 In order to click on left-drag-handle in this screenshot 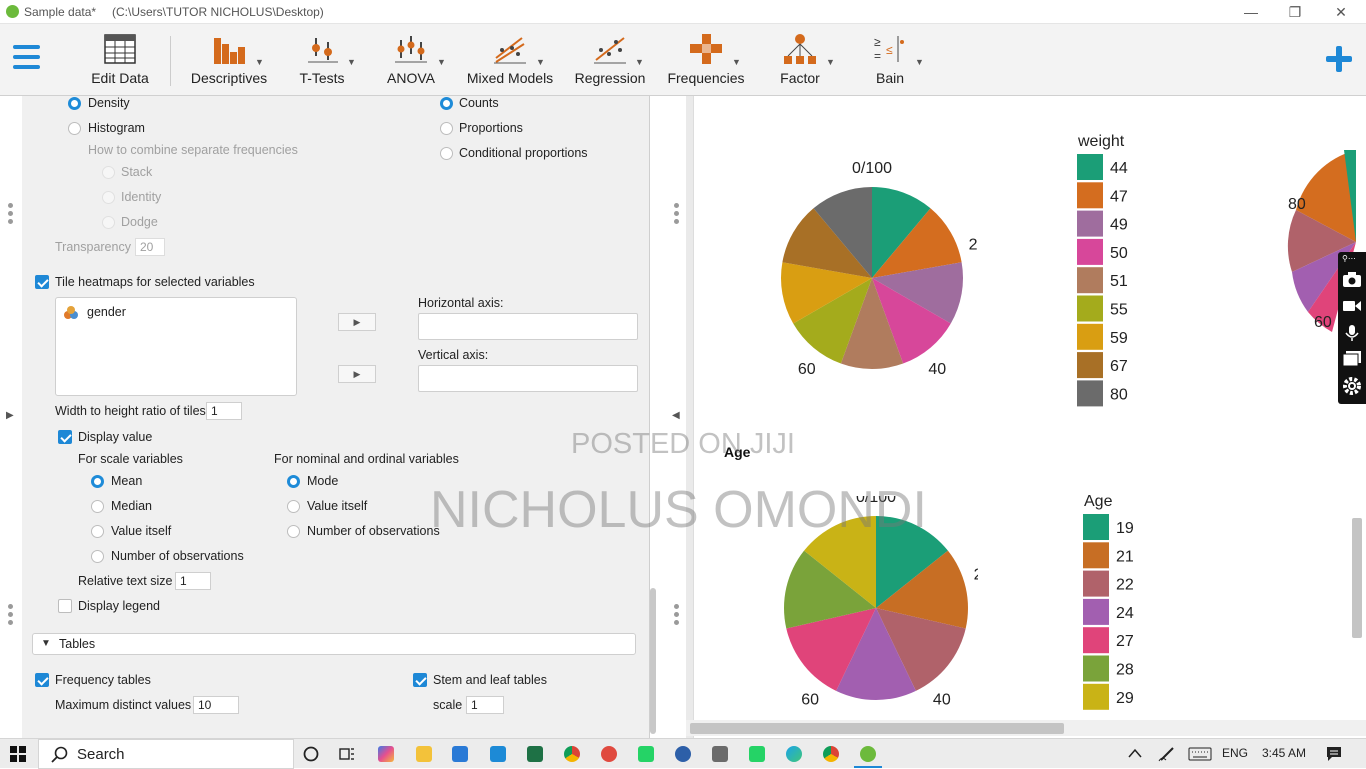, I will do `click(11, 215)`.